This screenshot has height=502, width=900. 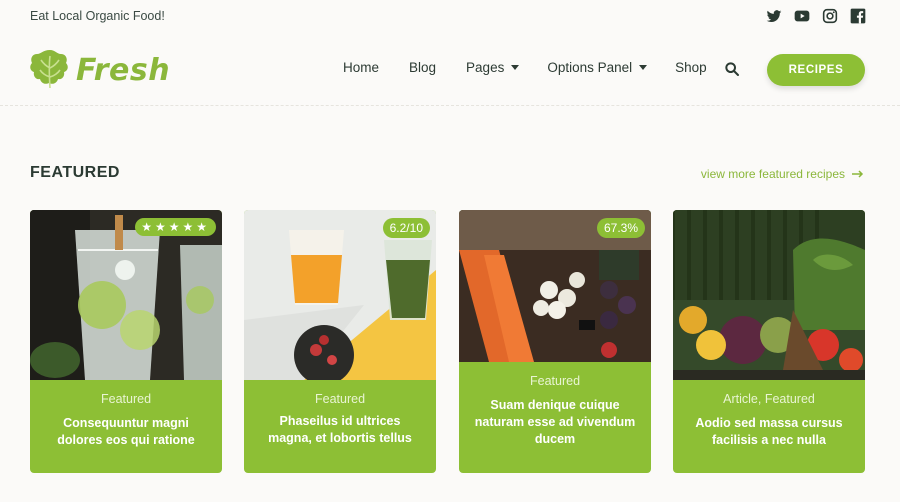 What do you see at coordinates (97, 16) in the screenshot?
I see `tagline: Eat Local Organic Food!` at bounding box center [97, 16].